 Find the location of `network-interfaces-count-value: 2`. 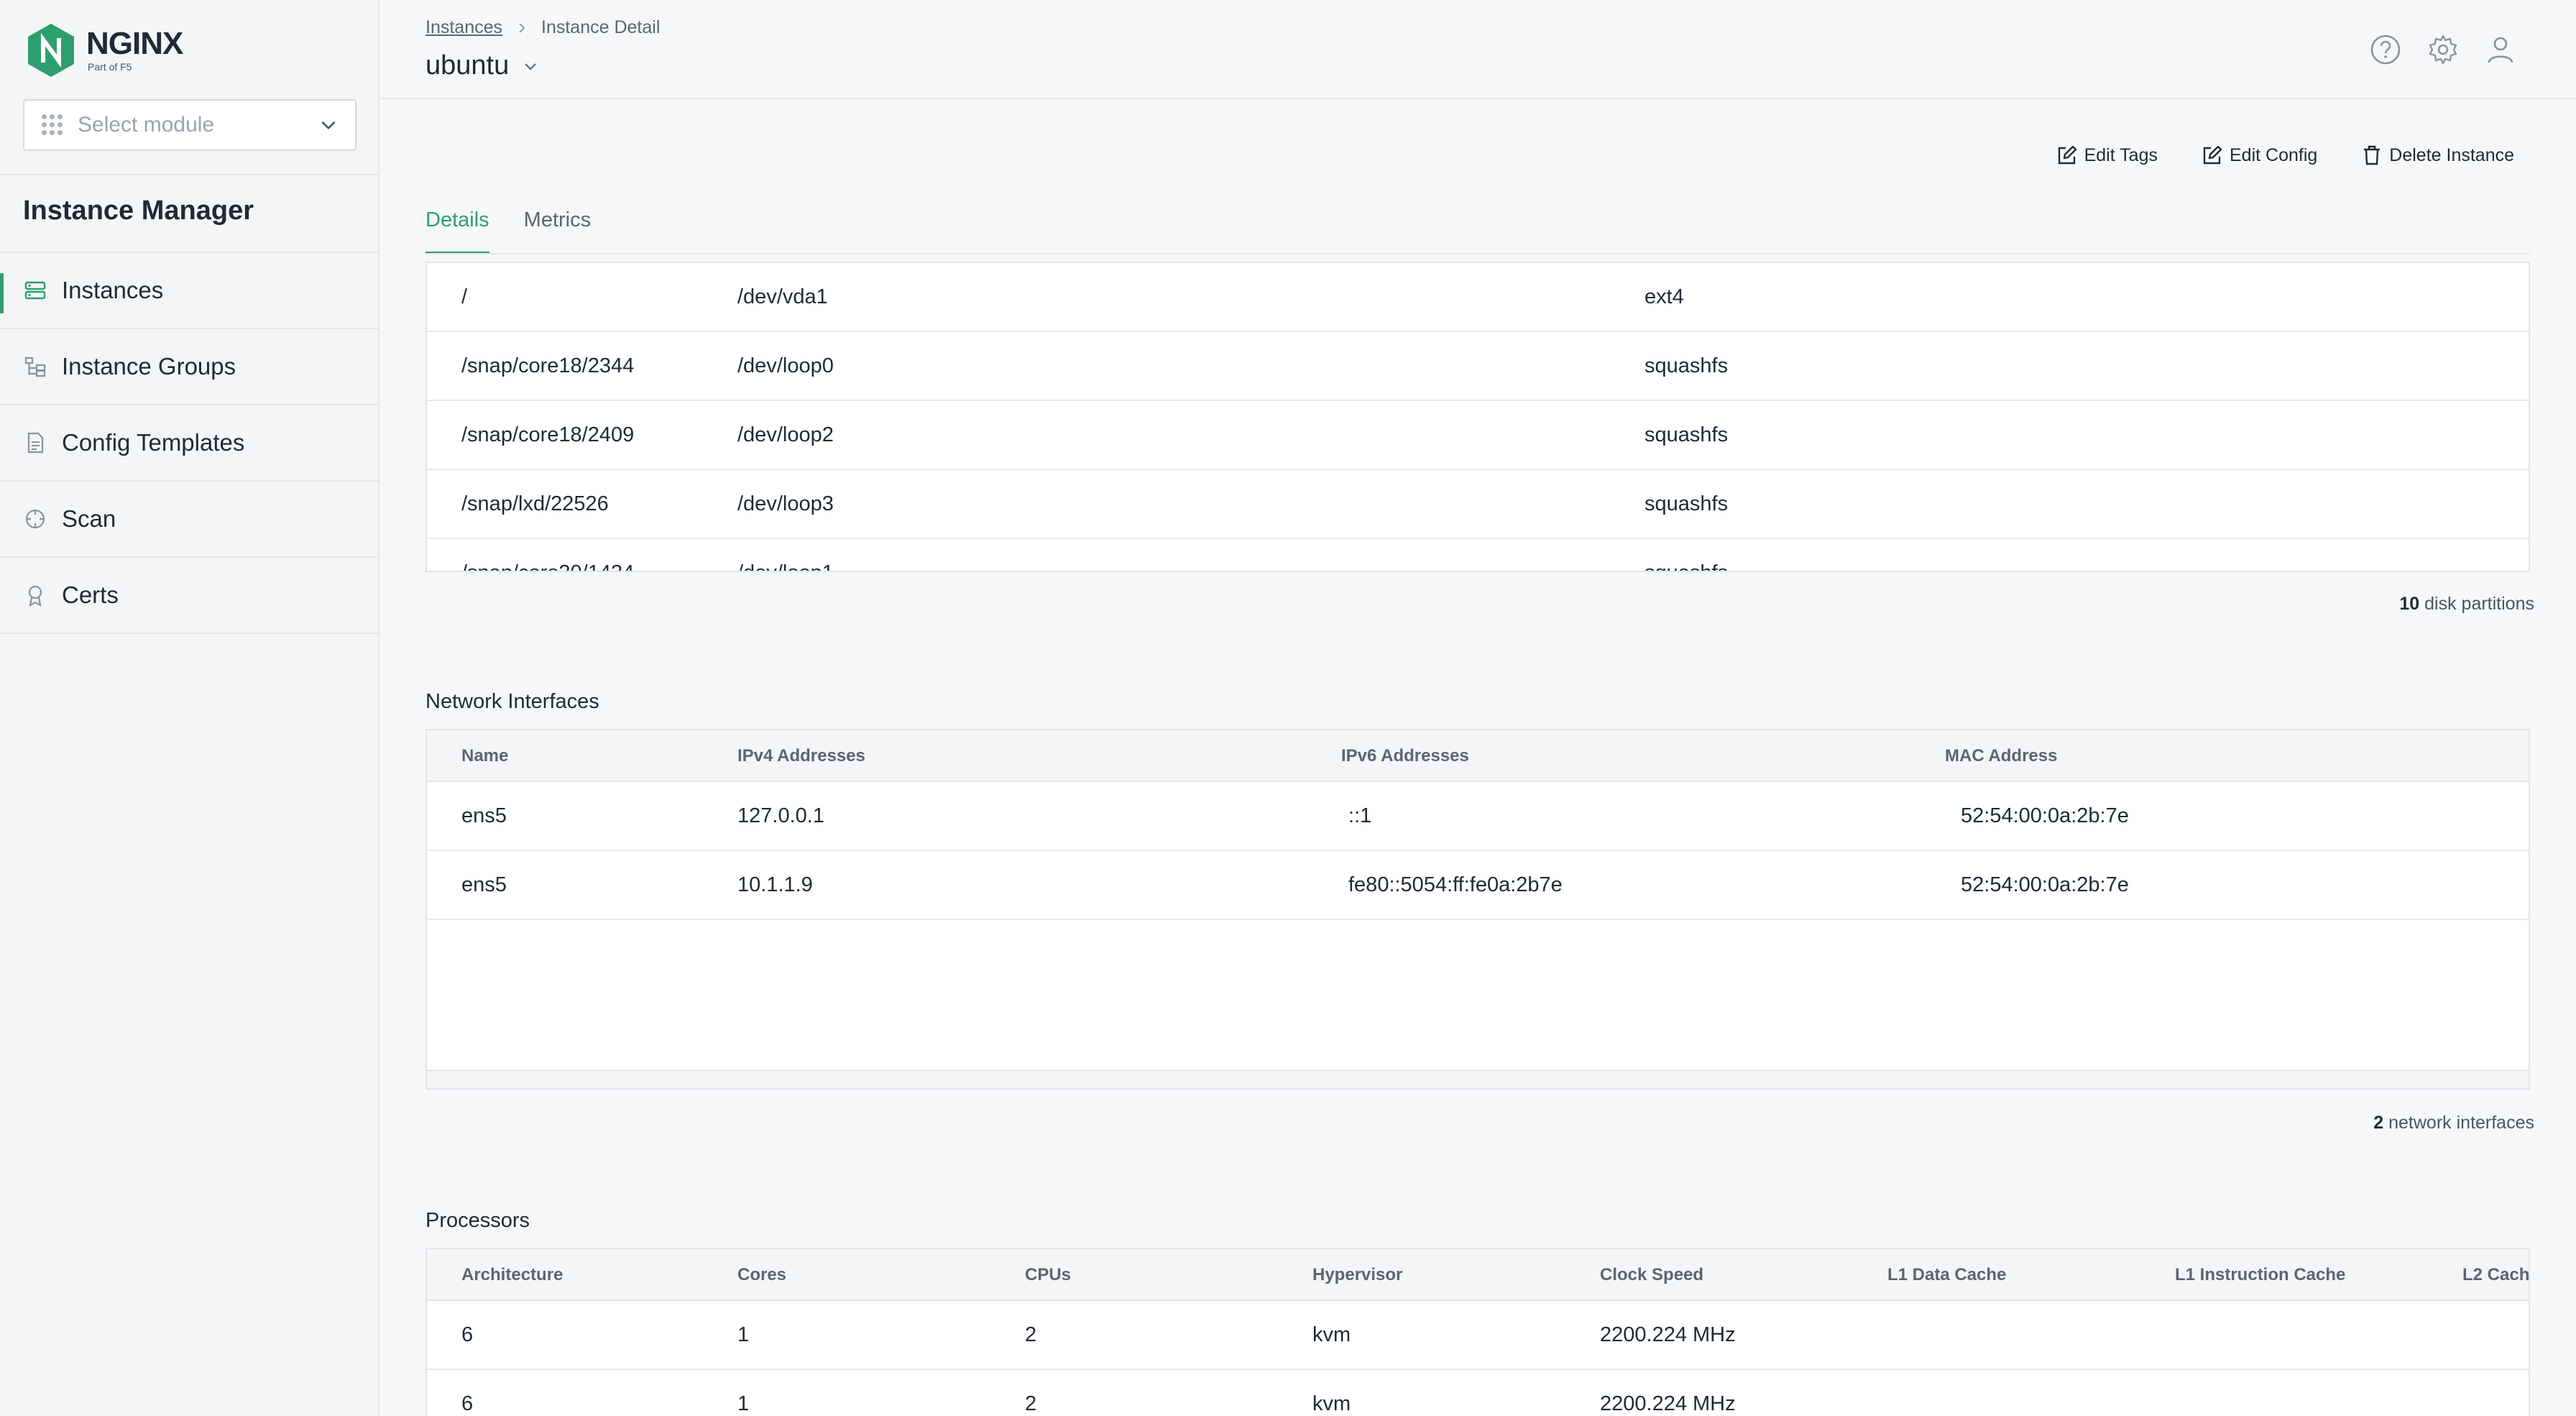

network-interfaces-count-value: 2 is located at coordinates (2378, 1123).